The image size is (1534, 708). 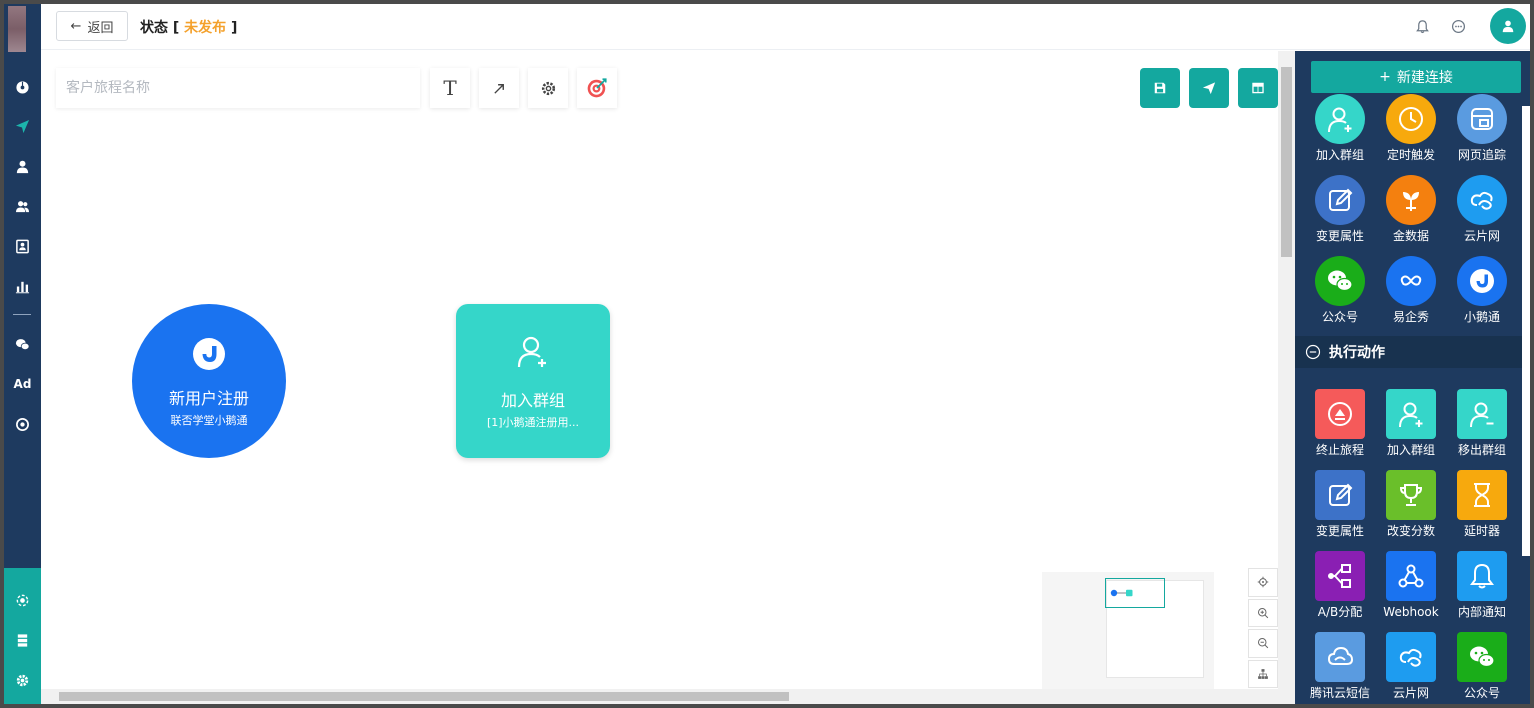 I want to click on arrow-tool-button, so click(x=499, y=88).